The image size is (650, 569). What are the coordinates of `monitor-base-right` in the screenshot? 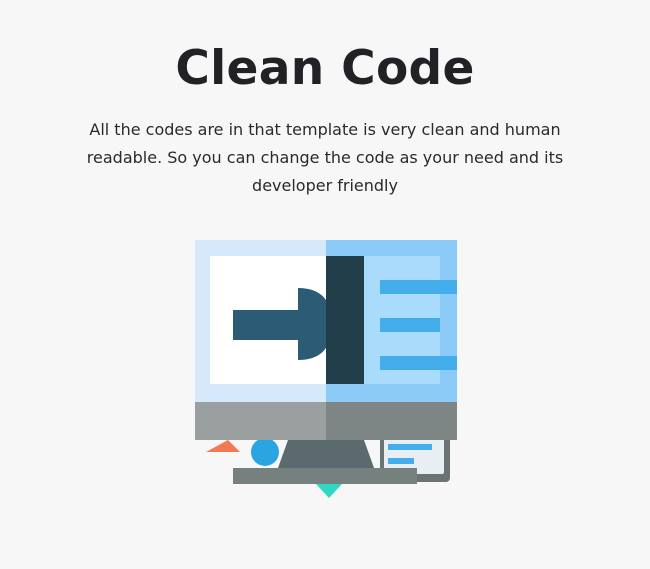 It's located at (391, 421).